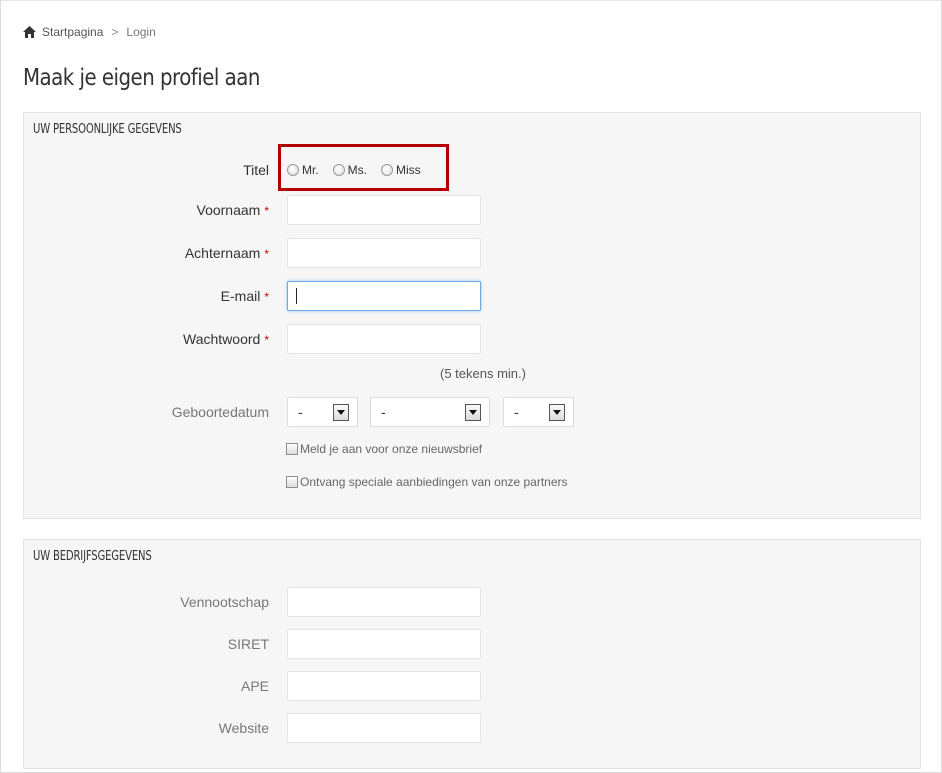 The image size is (942, 773). What do you see at coordinates (383, 412) in the screenshot?
I see `birthdate-month-value: -` at bounding box center [383, 412].